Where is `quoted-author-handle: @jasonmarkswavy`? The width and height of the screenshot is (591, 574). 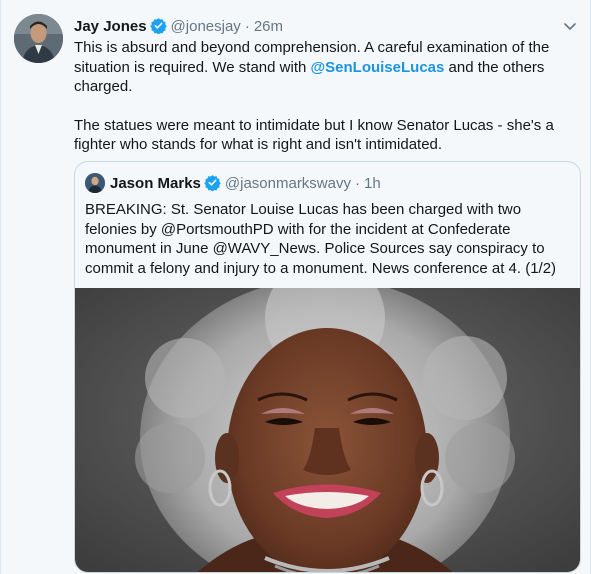
quoted-author-handle: @jasonmarkswavy is located at coordinates (288, 183).